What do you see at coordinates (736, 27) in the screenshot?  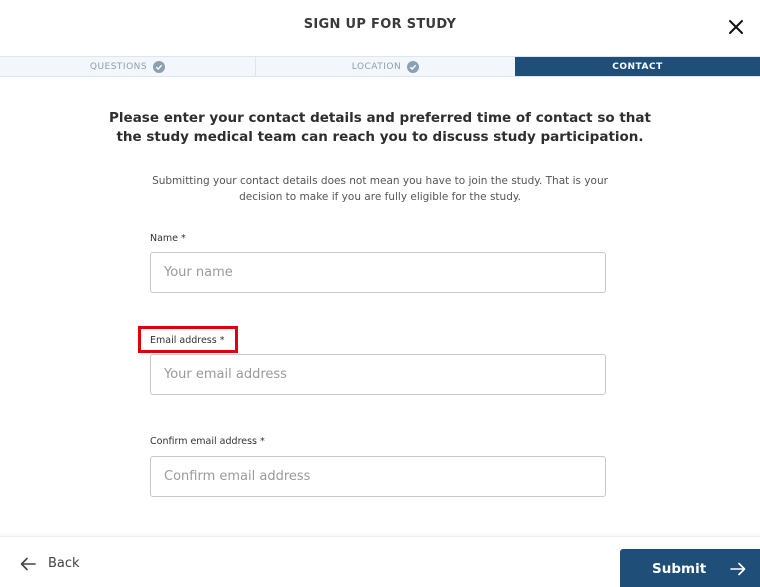 I see `close-icon` at bounding box center [736, 27].